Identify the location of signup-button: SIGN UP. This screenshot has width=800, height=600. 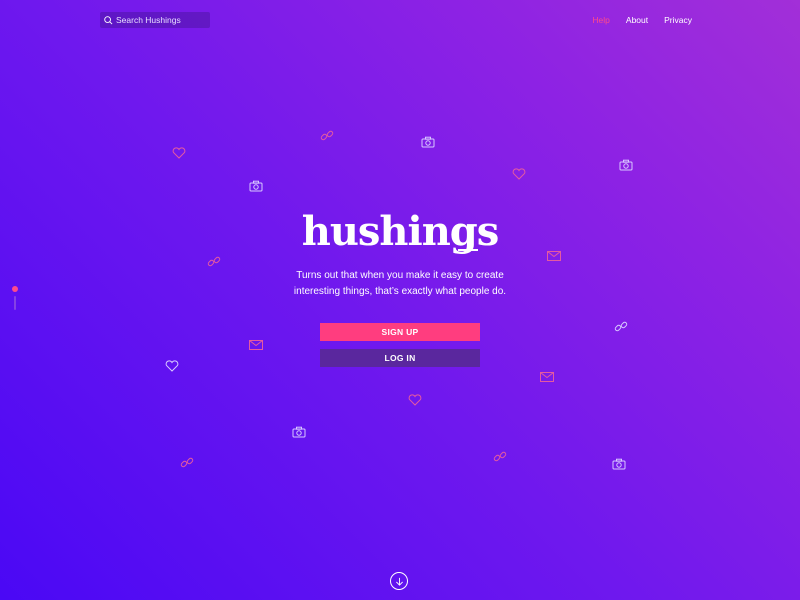
(400, 332).